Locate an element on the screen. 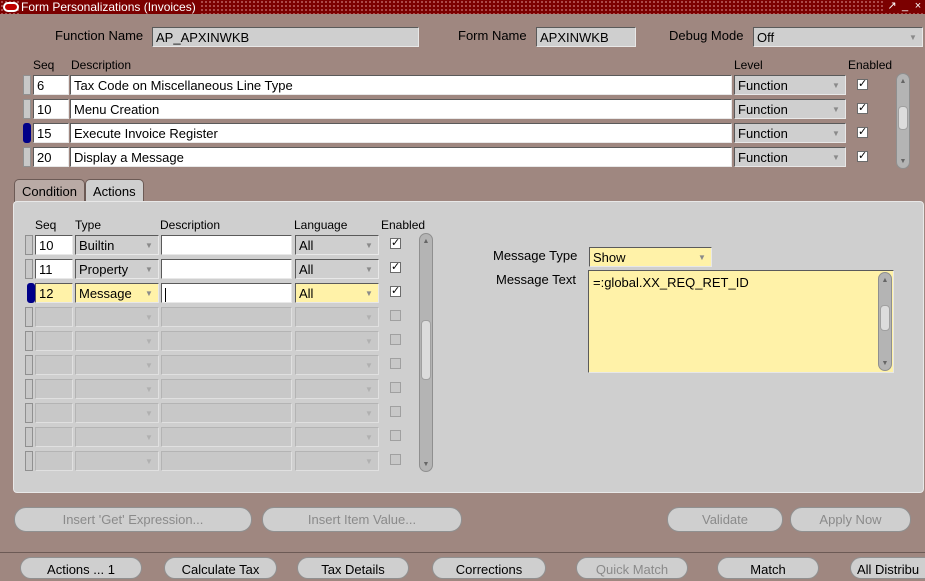  debug-mode-select: Off ▼ is located at coordinates (838, 37).